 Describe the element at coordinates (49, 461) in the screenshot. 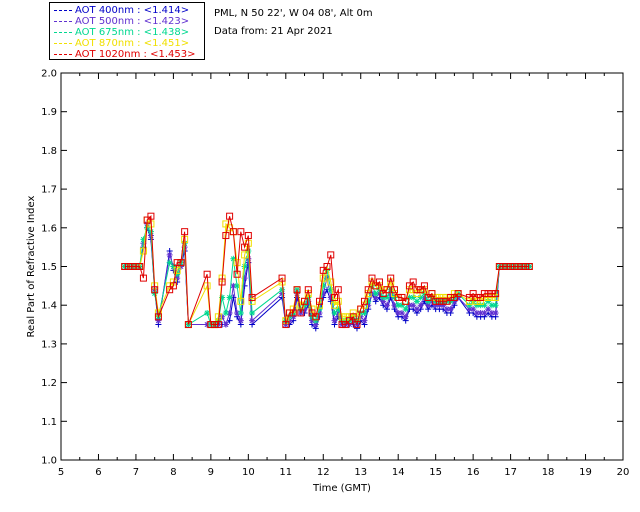

I see `y-tick-label: 1.0` at that location.